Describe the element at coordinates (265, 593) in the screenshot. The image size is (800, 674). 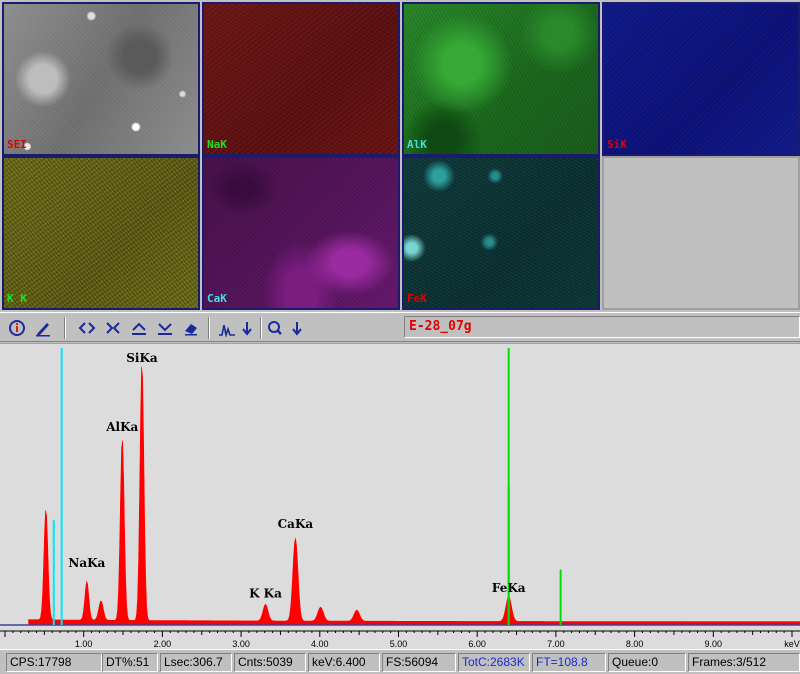
I see `peak-label: K Ka` at that location.